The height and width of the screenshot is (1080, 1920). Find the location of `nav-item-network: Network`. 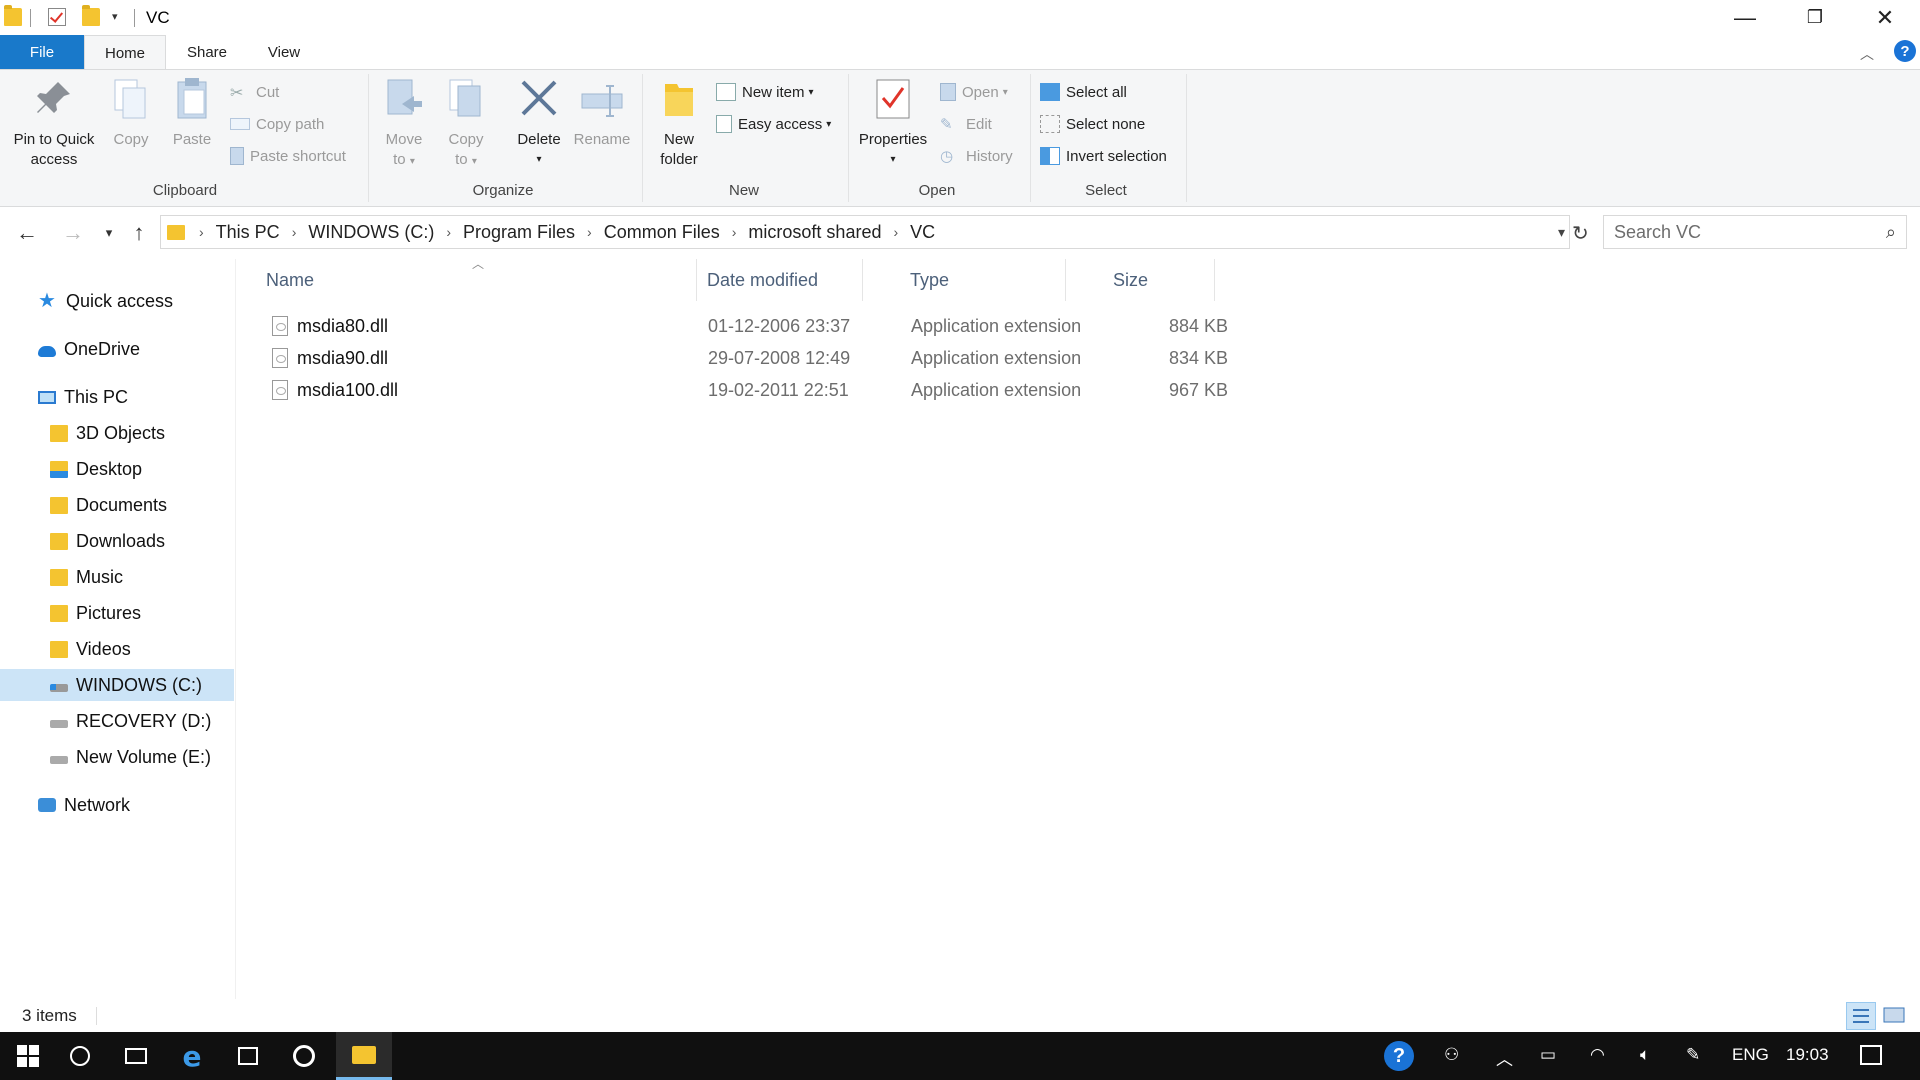

nav-item-network: Network is located at coordinates (117, 805).